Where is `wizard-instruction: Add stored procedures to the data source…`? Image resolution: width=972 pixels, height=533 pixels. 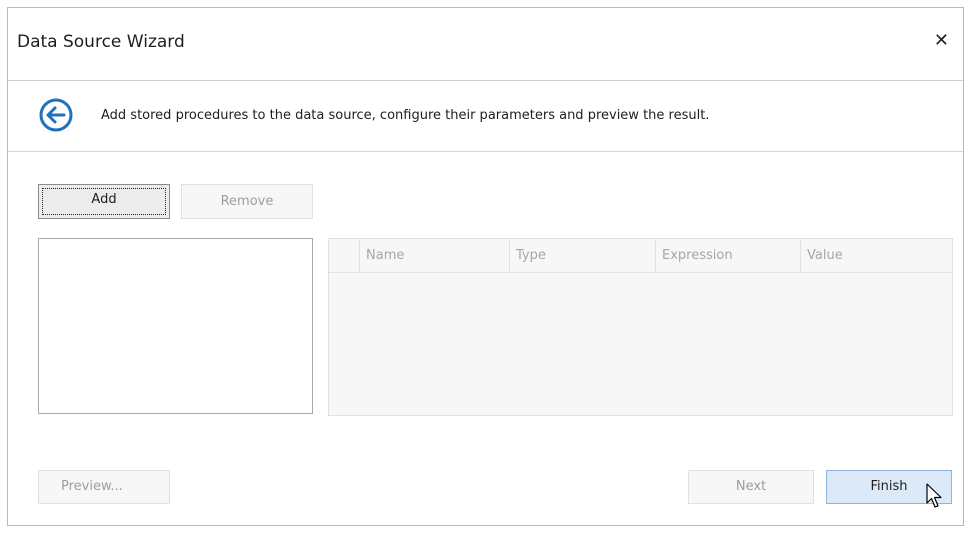
wizard-instruction: Add stored procedures to the data source… is located at coordinates (405, 115).